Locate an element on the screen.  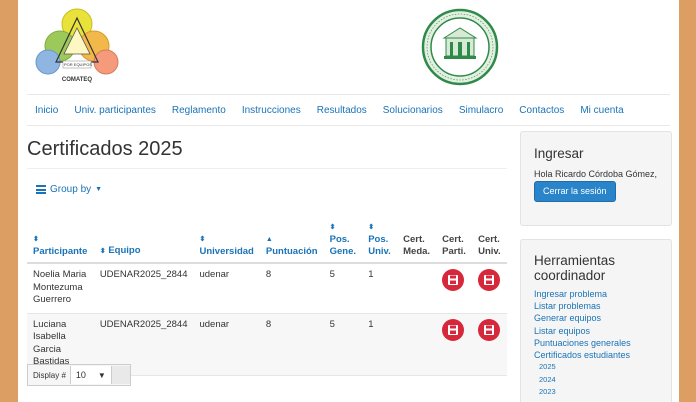
chevron-down-icon: ▼ is located at coordinates (101, 375).